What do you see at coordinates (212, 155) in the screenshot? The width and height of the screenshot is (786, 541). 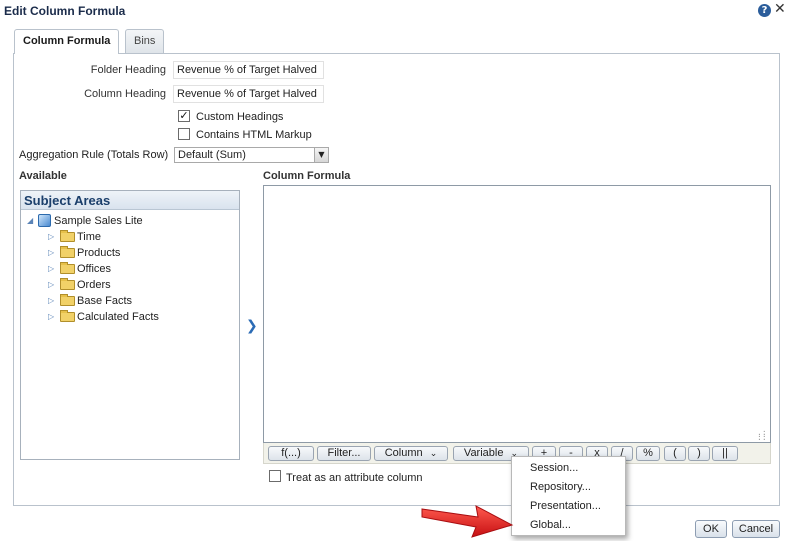 I see `aggregation-rule-value: Default (Sum)` at bounding box center [212, 155].